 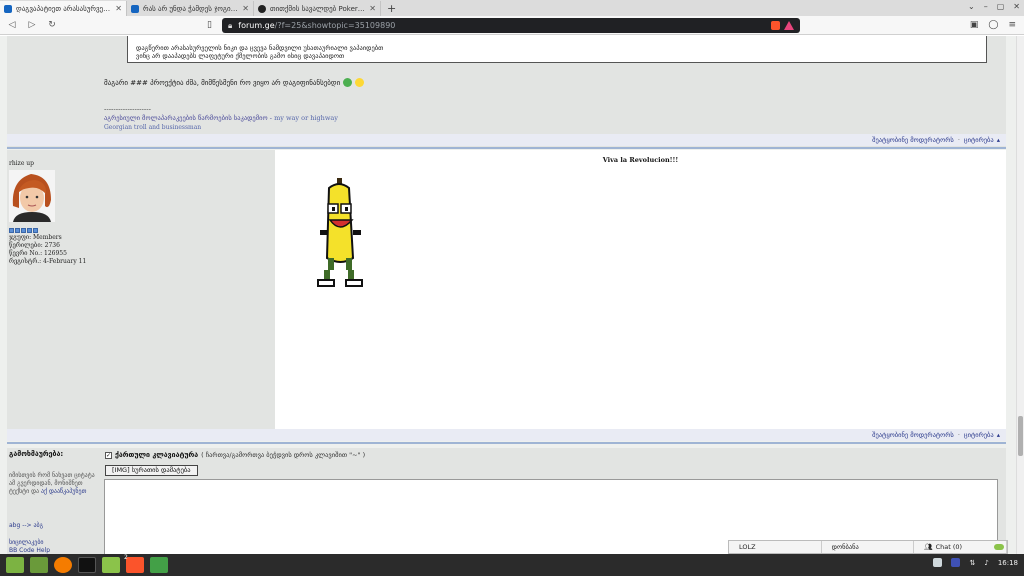 I want to click on system-tray: ⇅ ♪ 16:18, so click(x=975, y=562).